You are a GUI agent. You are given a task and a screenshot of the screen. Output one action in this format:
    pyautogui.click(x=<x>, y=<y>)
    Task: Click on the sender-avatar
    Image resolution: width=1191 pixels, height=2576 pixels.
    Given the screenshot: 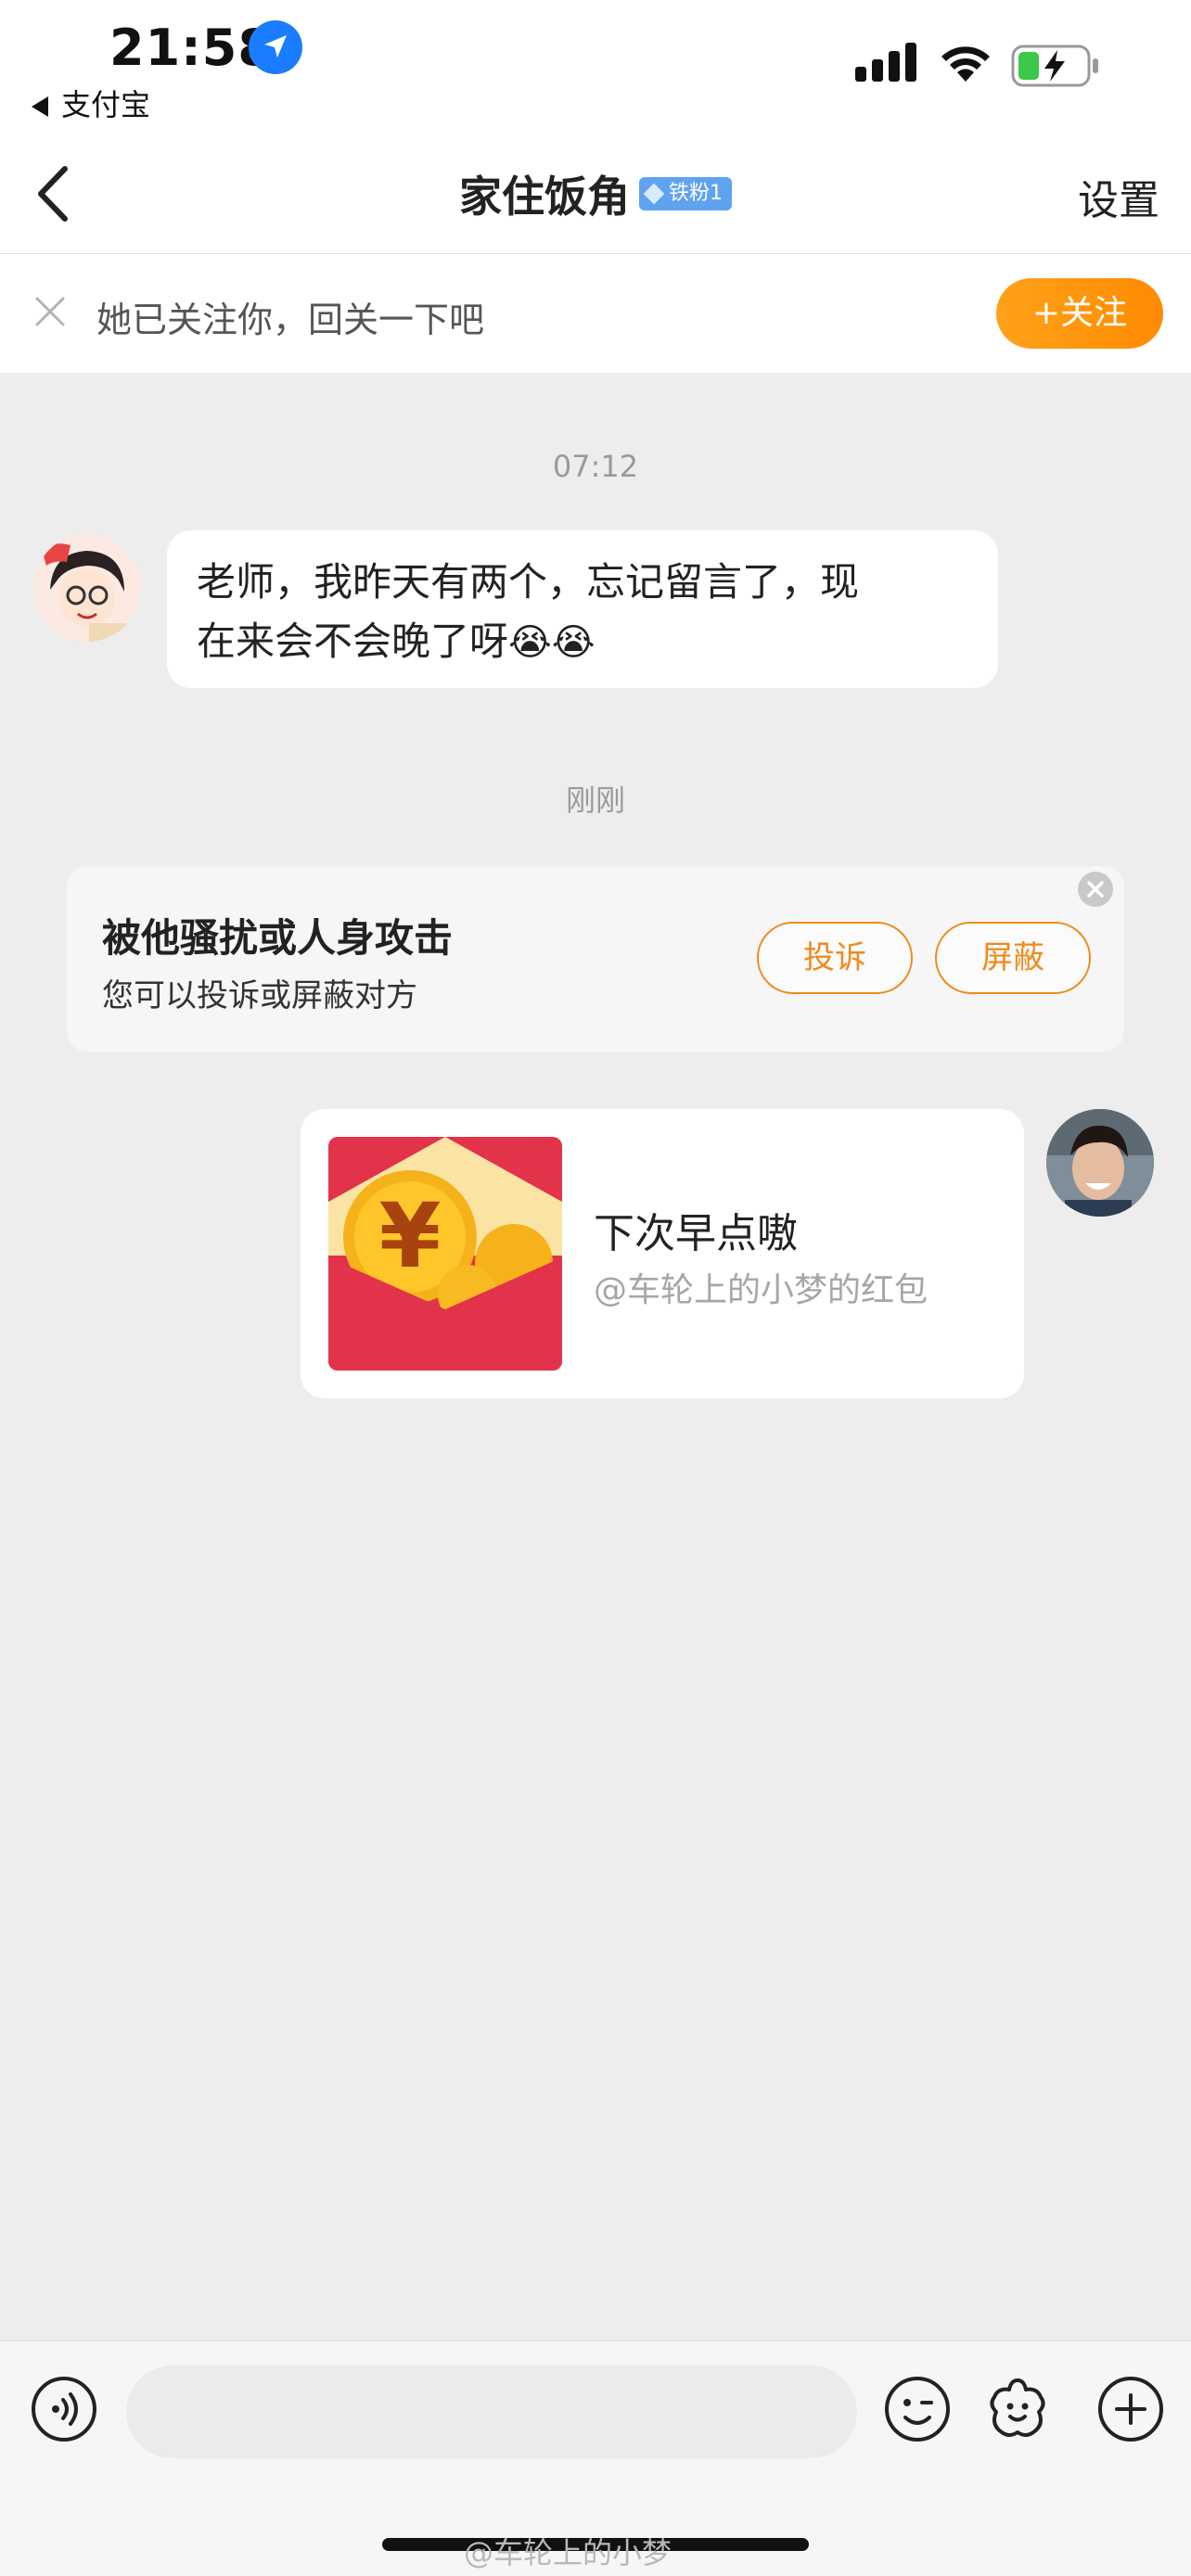 What is the action you would take?
    pyautogui.click(x=87, y=588)
    